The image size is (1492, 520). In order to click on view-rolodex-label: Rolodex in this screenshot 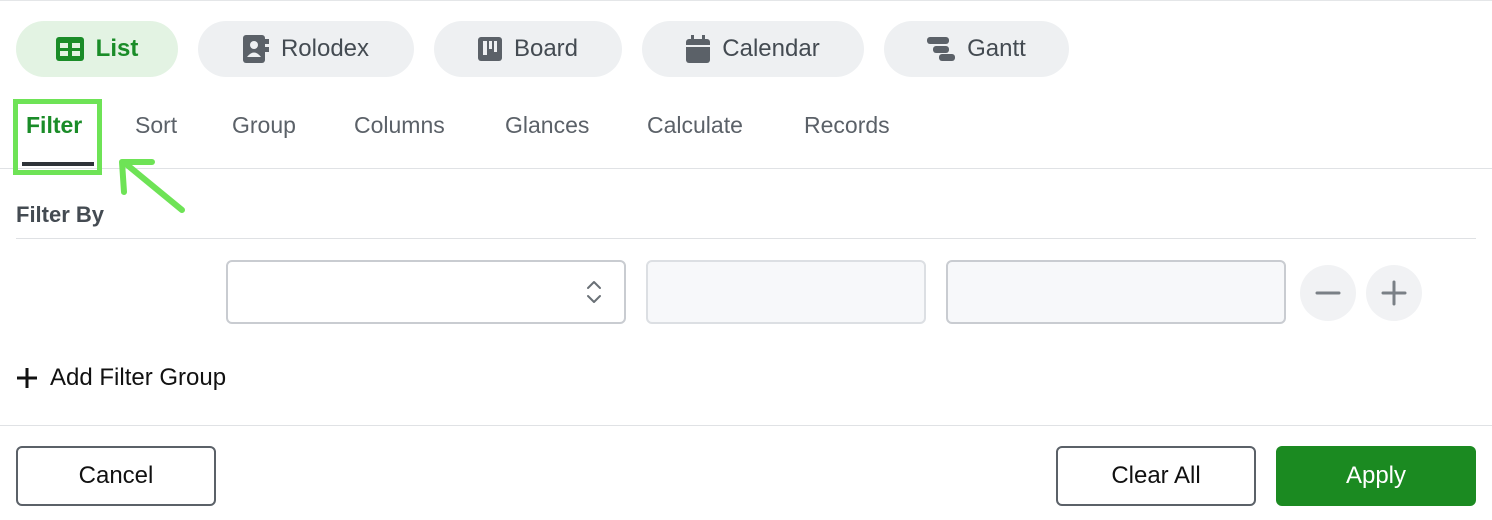, I will do `click(325, 48)`.